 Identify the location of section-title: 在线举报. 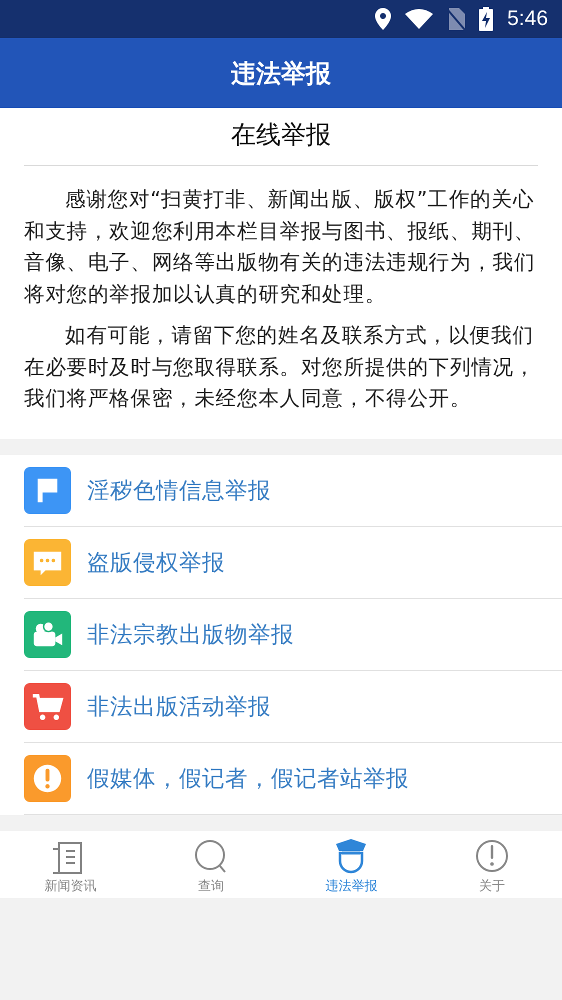
(281, 135).